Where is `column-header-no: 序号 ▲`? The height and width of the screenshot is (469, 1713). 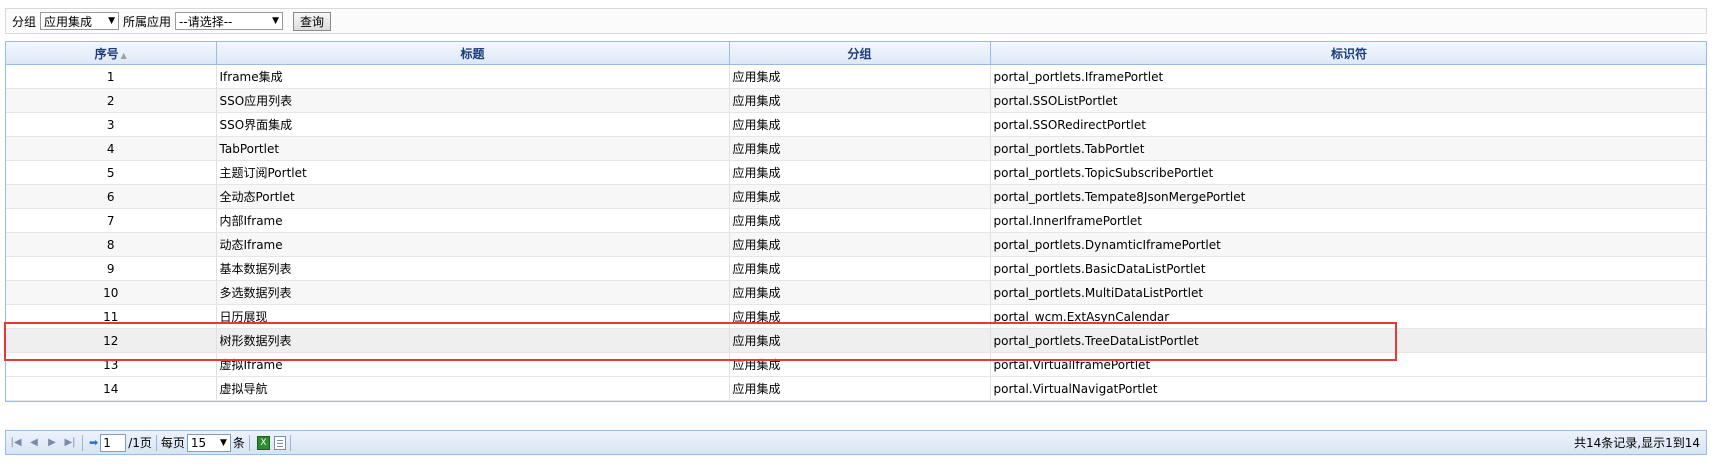 column-header-no: 序号 ▲ is located at coordinates (111, 53).